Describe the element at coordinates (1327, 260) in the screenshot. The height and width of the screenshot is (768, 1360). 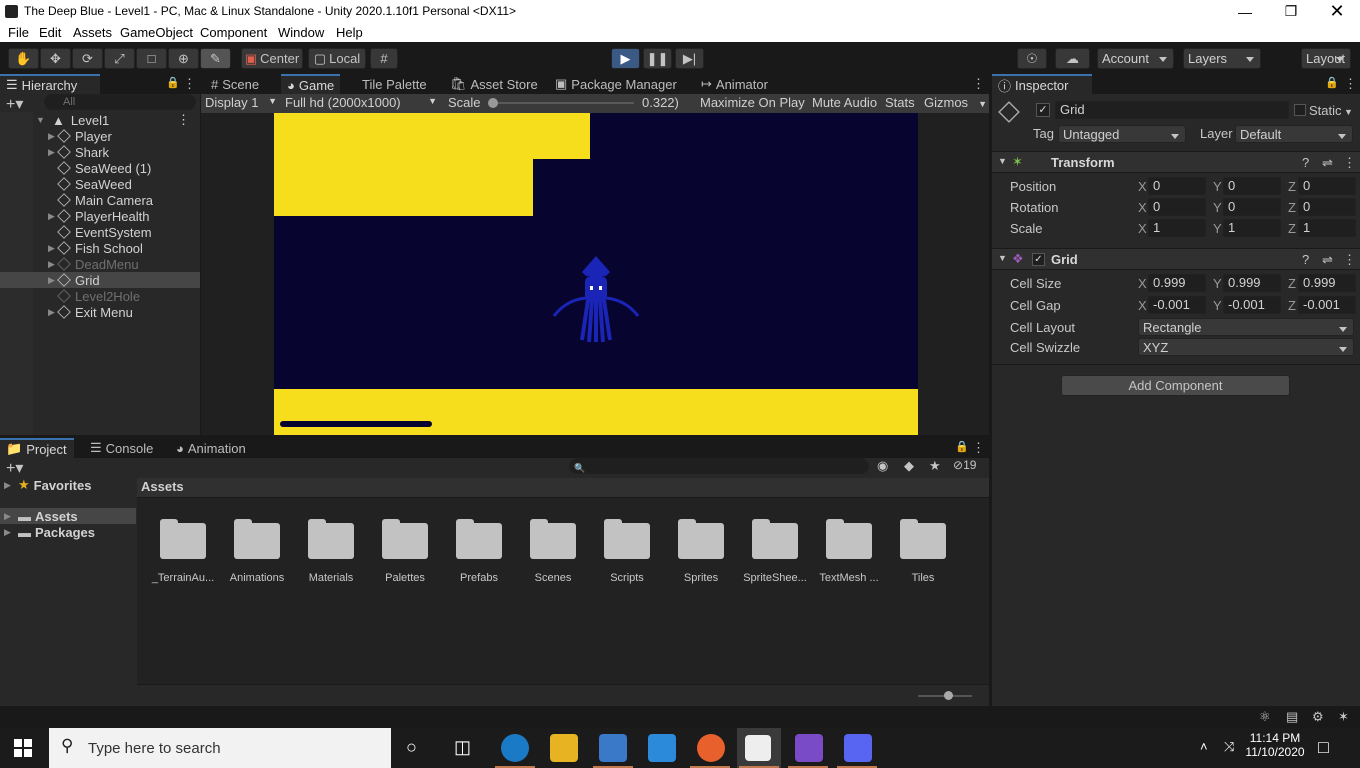
I see `preset-icon: ⇌` at that location.